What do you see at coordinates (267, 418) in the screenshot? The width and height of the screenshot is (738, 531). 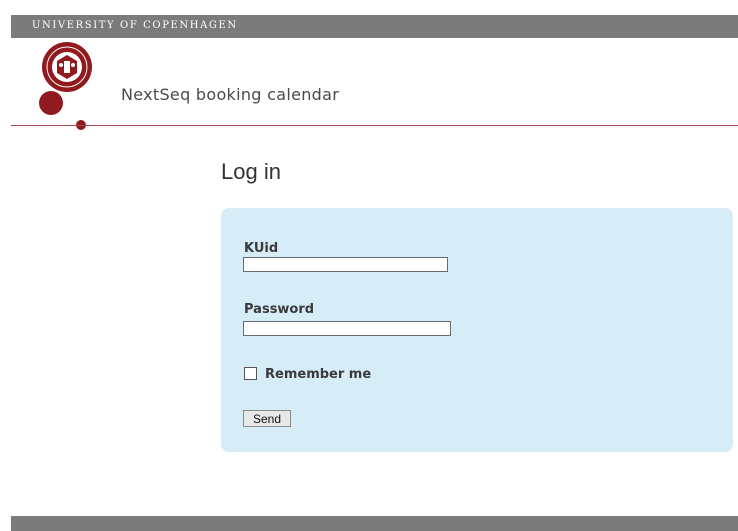 I see `send-button: Send` at bounding box center [267, 418].